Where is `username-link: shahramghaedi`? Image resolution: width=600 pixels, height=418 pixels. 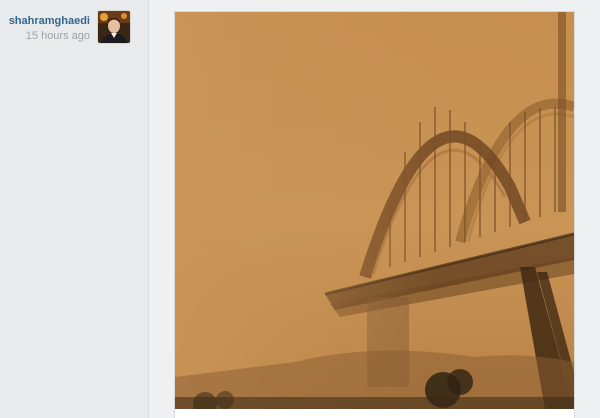 username-link: shahramghaedi is located at coordinates (49, 21).